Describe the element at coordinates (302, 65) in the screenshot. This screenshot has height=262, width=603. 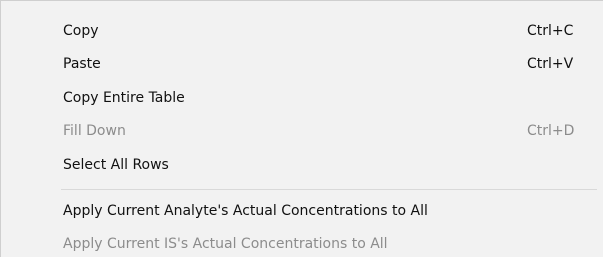
I see `menu-item-paste: Paste Ctrl+V` at that location.